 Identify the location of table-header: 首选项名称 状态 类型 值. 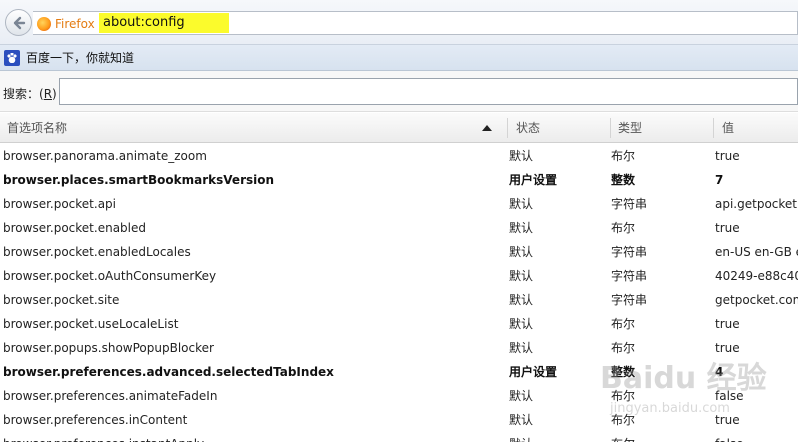
(399, 128).